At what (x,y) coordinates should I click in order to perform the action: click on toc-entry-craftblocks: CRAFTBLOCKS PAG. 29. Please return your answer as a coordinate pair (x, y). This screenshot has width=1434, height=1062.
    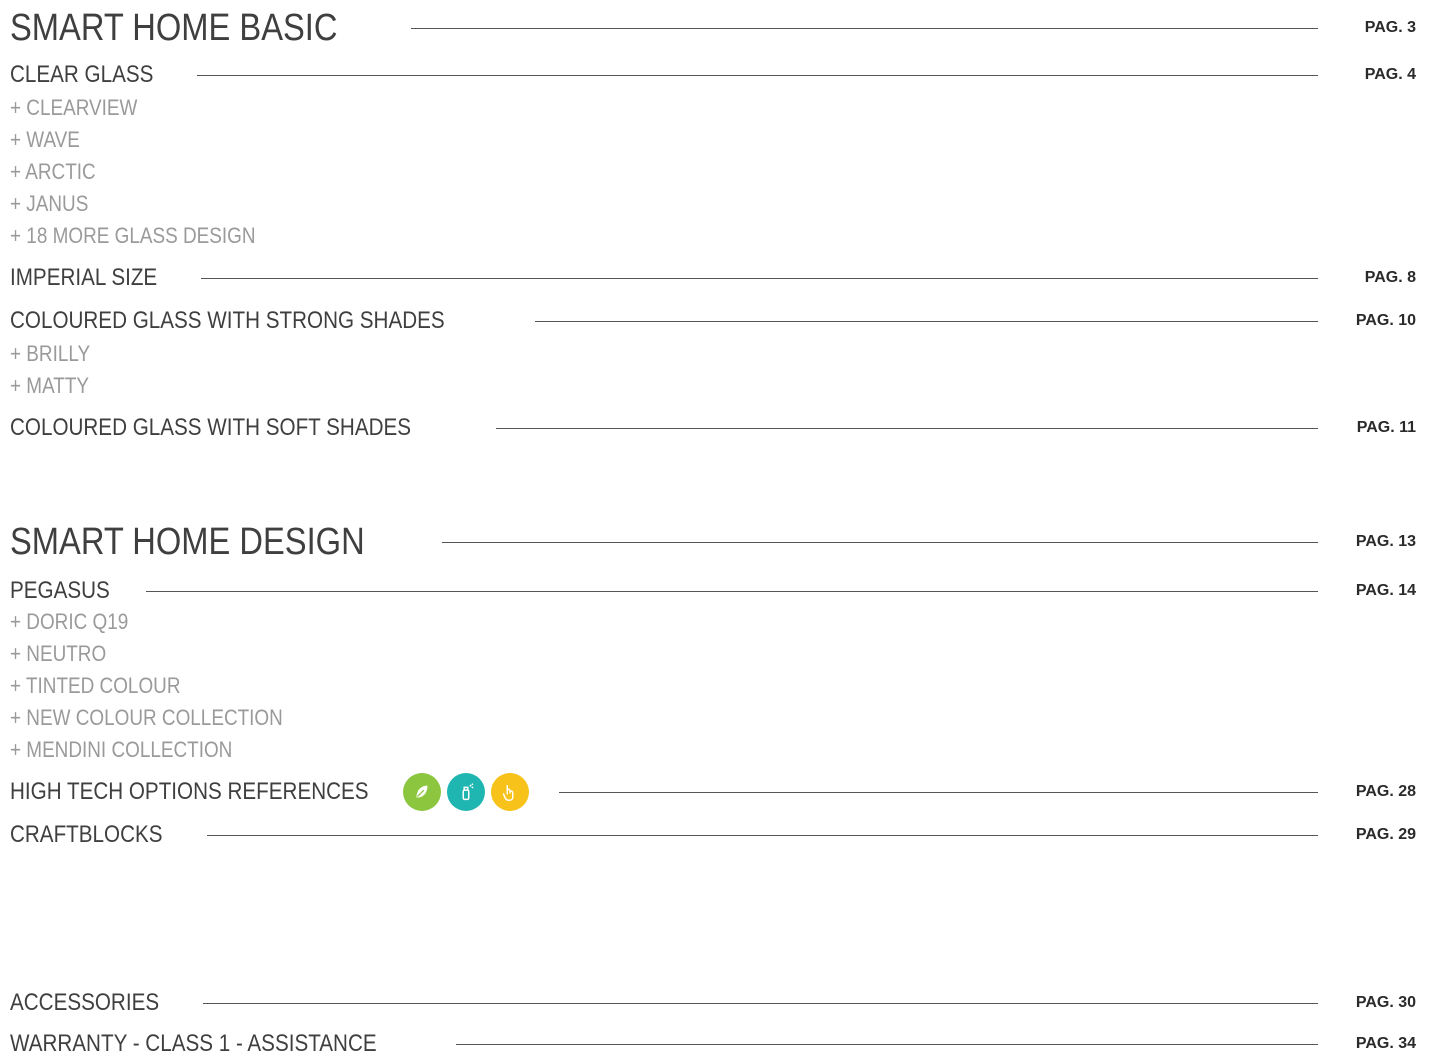
    Looking at the image, I should click on (713, 835).